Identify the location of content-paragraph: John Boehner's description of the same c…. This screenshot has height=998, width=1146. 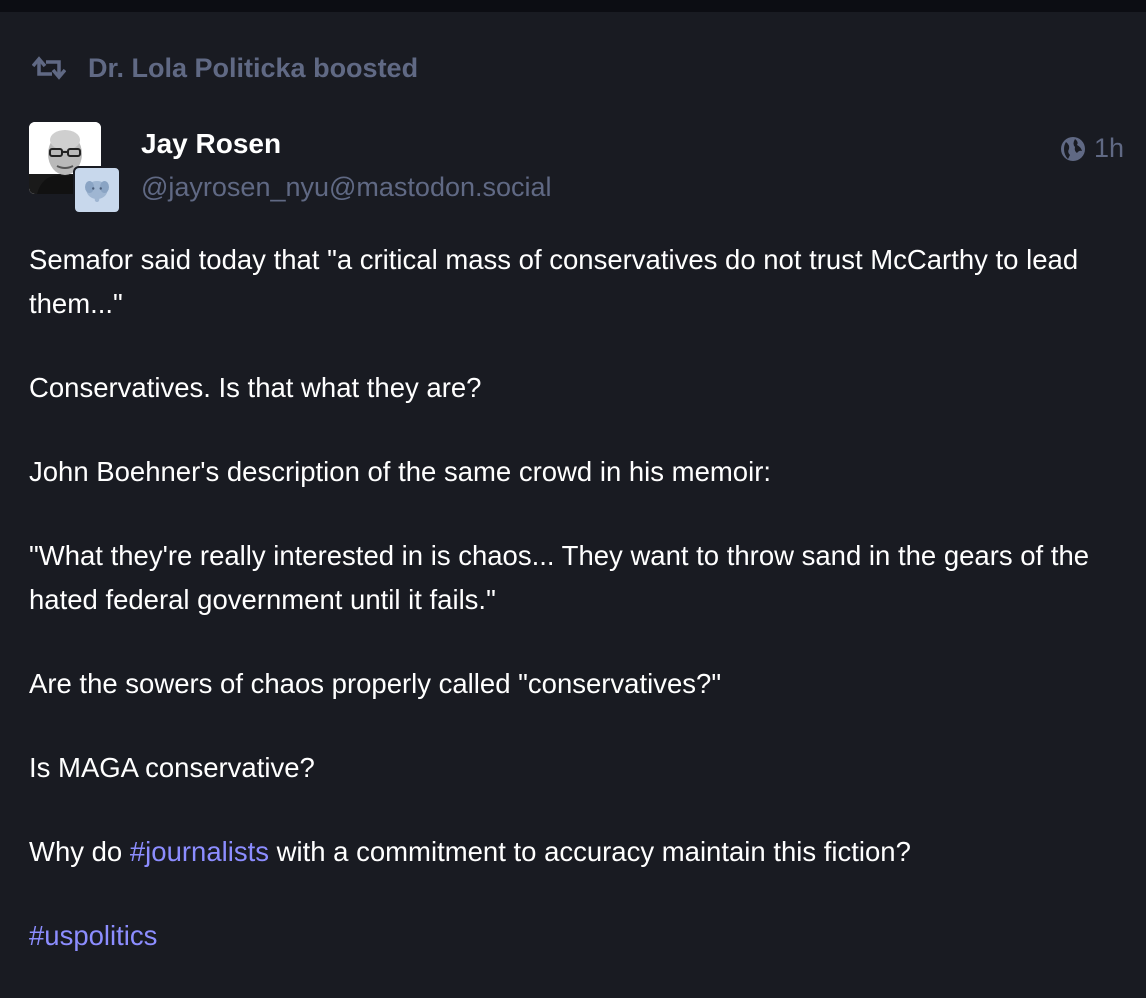
(400, 471).